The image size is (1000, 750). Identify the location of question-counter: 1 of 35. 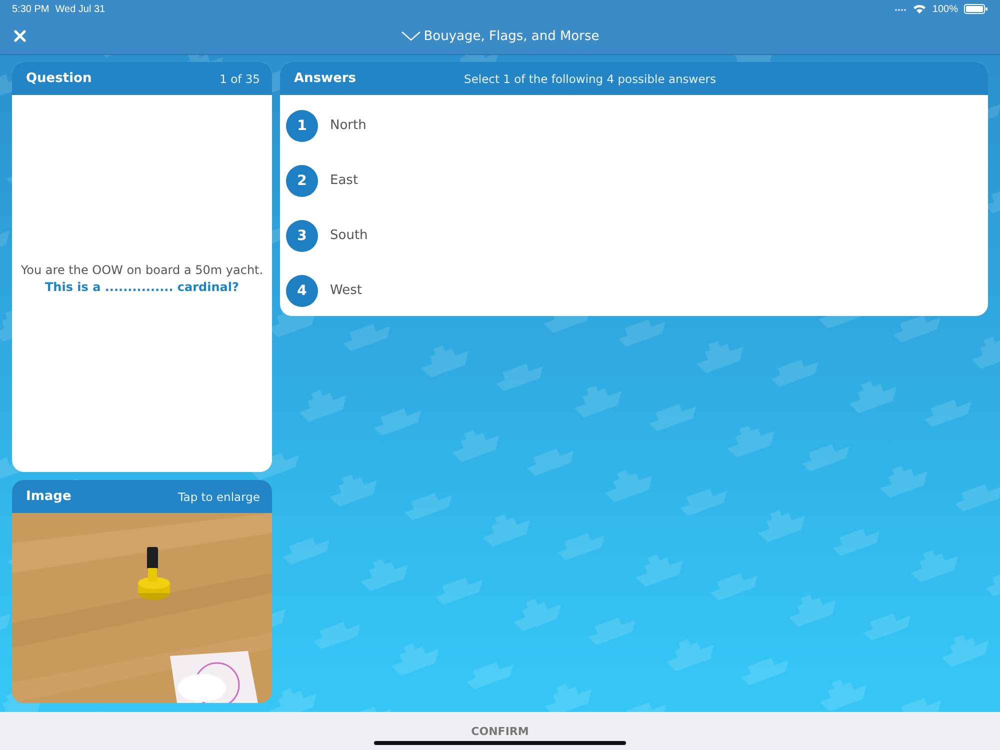
(240, 79).